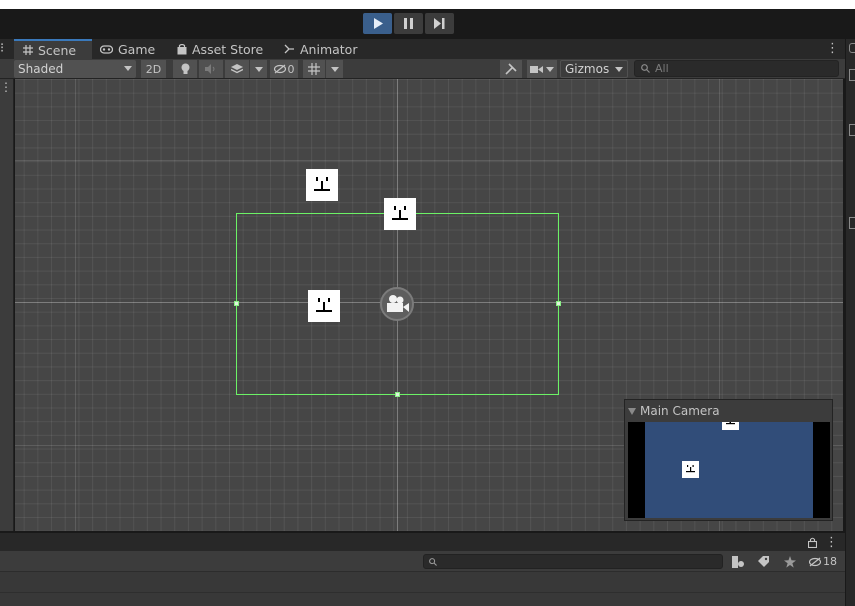  What do you see at coordinates (422, 69) in the screenshot?
I see `scene-toolbar: Shaded 2D 0 Gizmos All` at bounding box center [422, 69].